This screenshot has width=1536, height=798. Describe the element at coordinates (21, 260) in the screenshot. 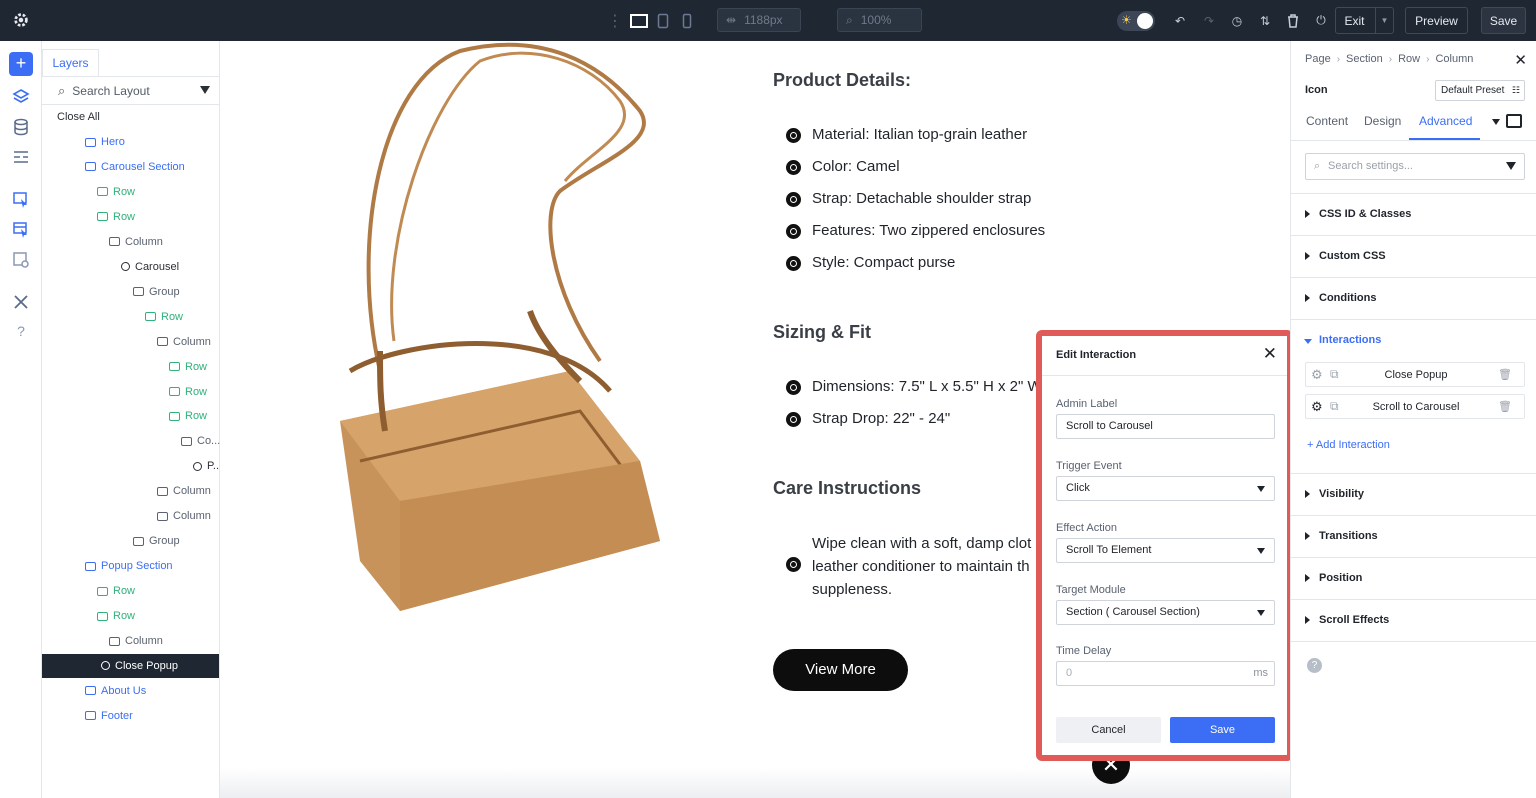

I see `module-settings-icon` at that location.